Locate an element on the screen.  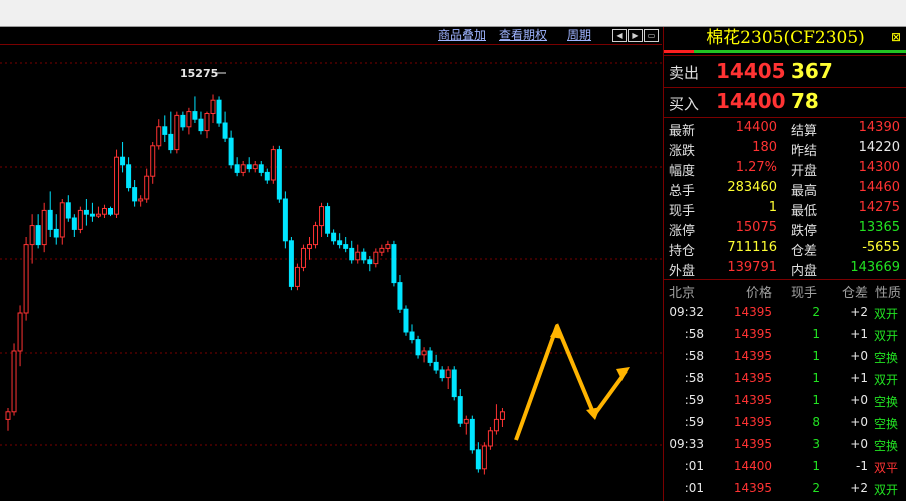
sell-label: 卖出 is located at coordinates (684, 73).